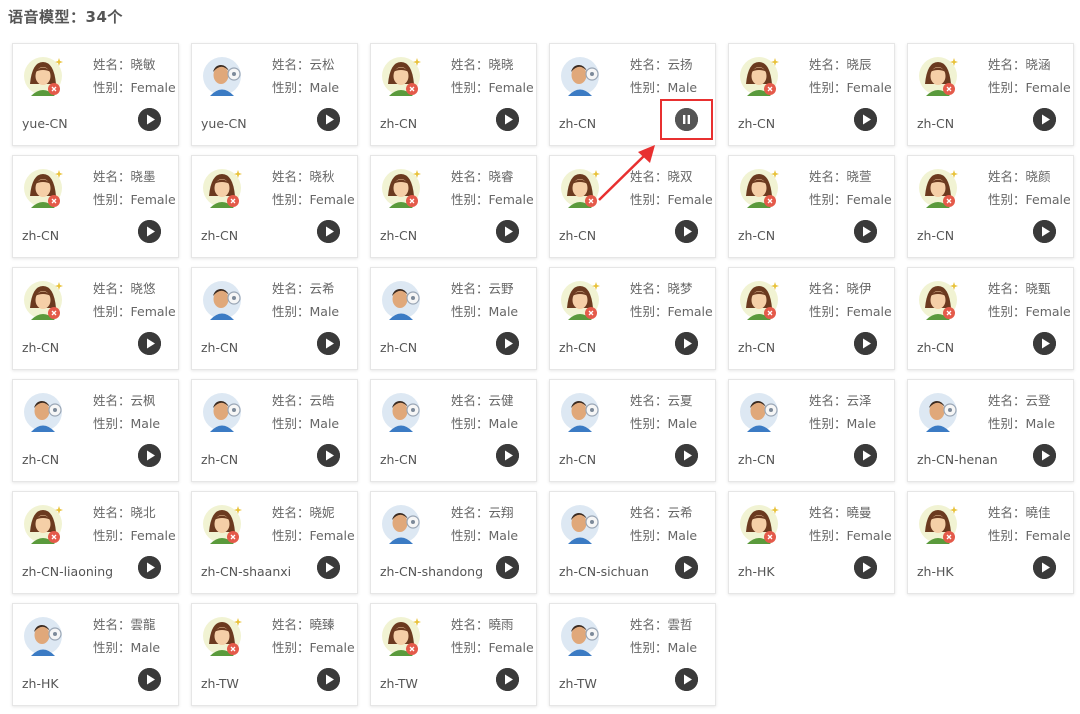 The height and width of the screenshot is (714, 1080). What do you see at coordinates (501, 64) in the screenshot?
I see `voice-name: 晓晓` at bounding box center [501, 64].